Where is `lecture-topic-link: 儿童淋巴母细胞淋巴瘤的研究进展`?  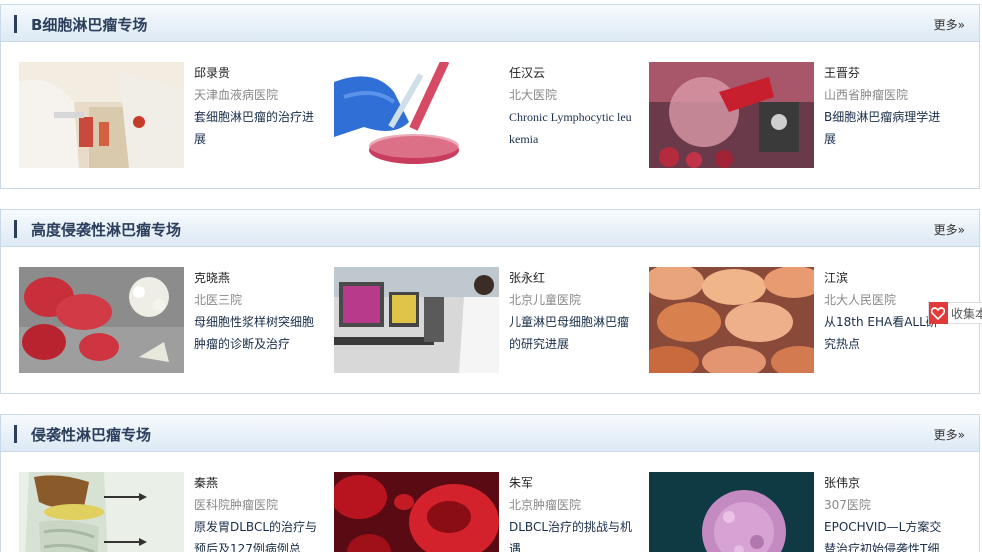
lecture-topic-link: 儿童淋巴母细胞淋巴瘤的研究进展 is located at coordinates (571, 333).